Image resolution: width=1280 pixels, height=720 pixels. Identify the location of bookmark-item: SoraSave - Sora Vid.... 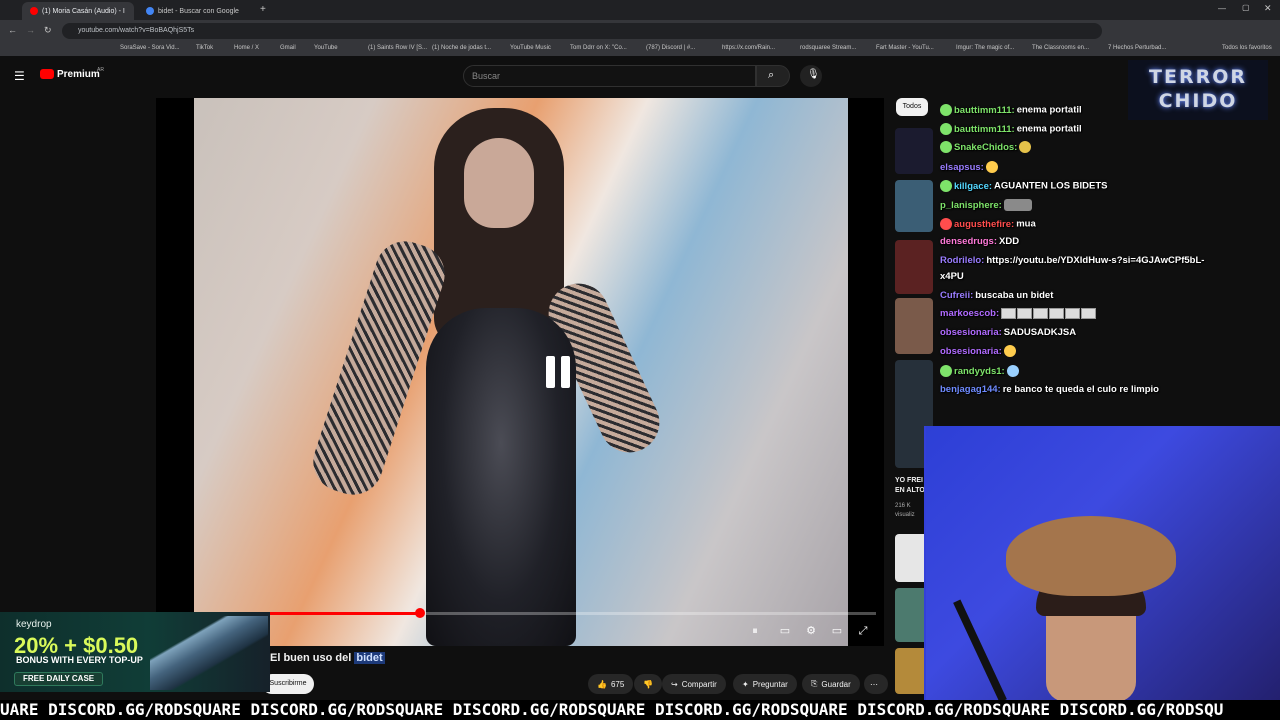
(150, 48).